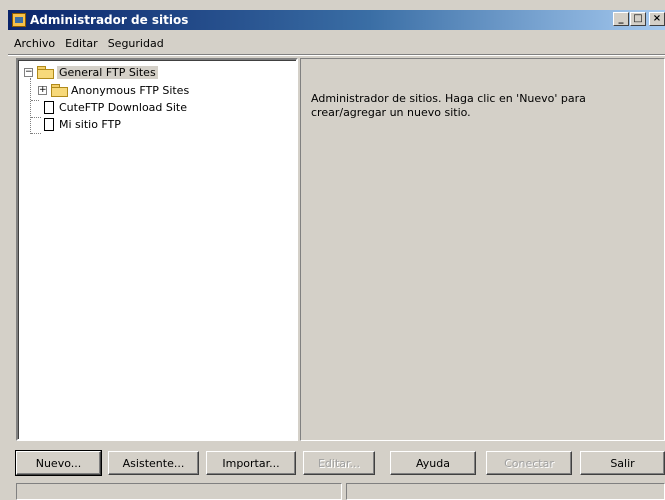  I want to click on close-button: ×, so click(657, 19).